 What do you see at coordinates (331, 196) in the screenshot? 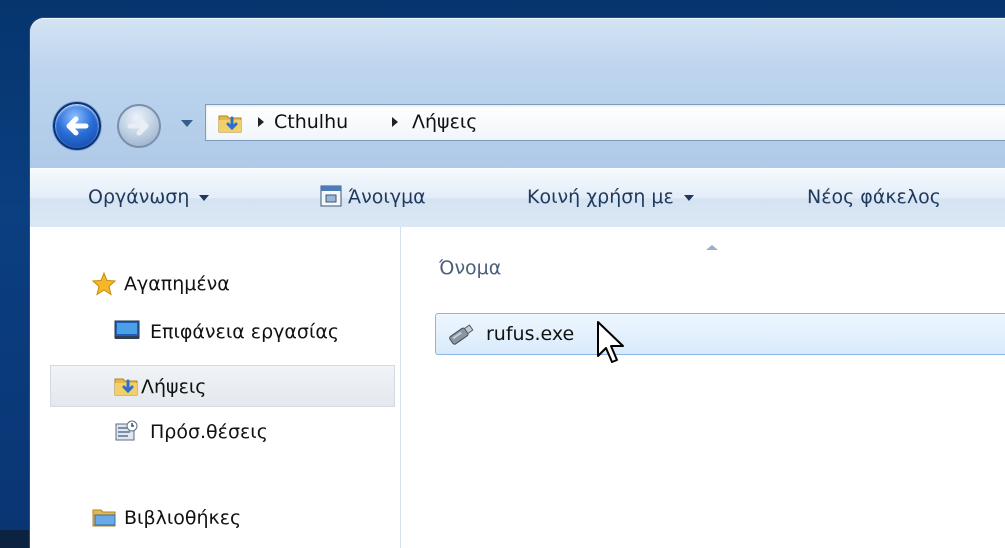
I see `open-icon` at bounding box center [331, 196].